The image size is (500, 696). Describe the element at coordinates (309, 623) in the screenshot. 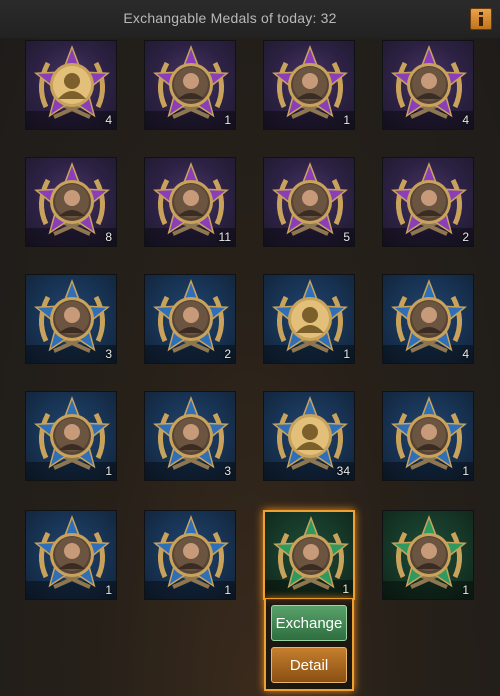

I see `exchange-button: Exchange` at that location.